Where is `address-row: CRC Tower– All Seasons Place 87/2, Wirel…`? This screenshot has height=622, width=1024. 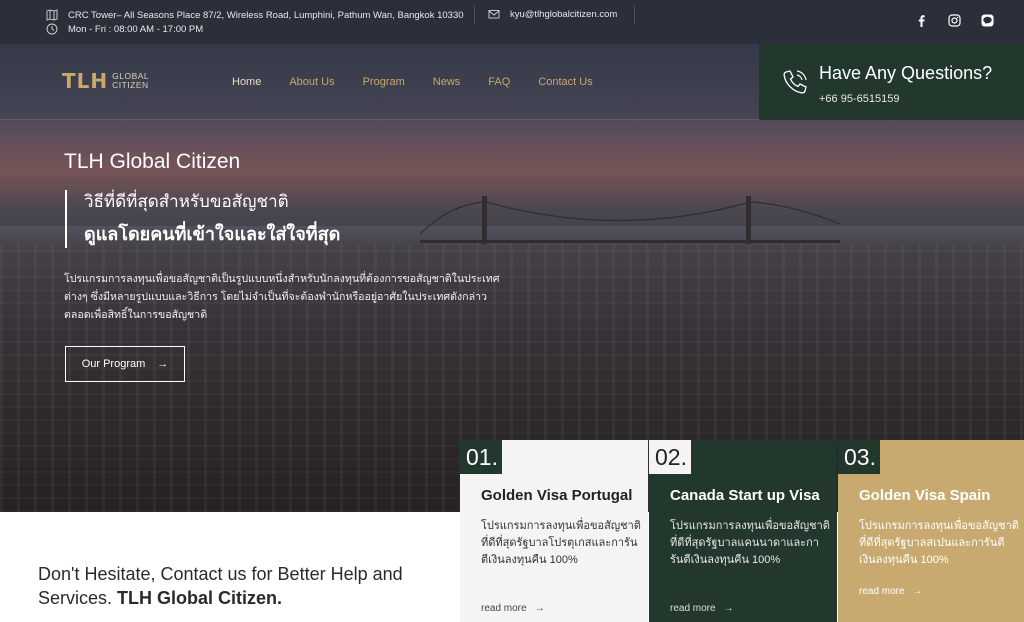 address-row: CRC Tower– All Seasons Place 87/2, Wirel… is located at coordinates (255, 15).